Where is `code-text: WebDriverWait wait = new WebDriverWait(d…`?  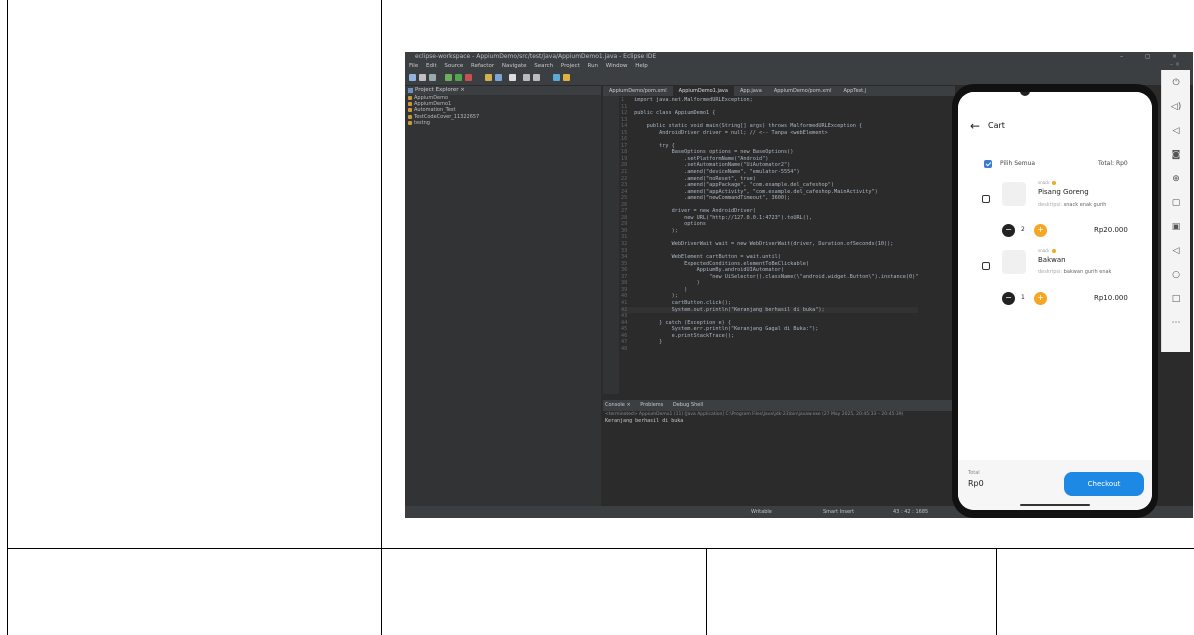
code-text: WebDriverWait wait = new WebDriverWait(d… is located at coordinates (762, 244).